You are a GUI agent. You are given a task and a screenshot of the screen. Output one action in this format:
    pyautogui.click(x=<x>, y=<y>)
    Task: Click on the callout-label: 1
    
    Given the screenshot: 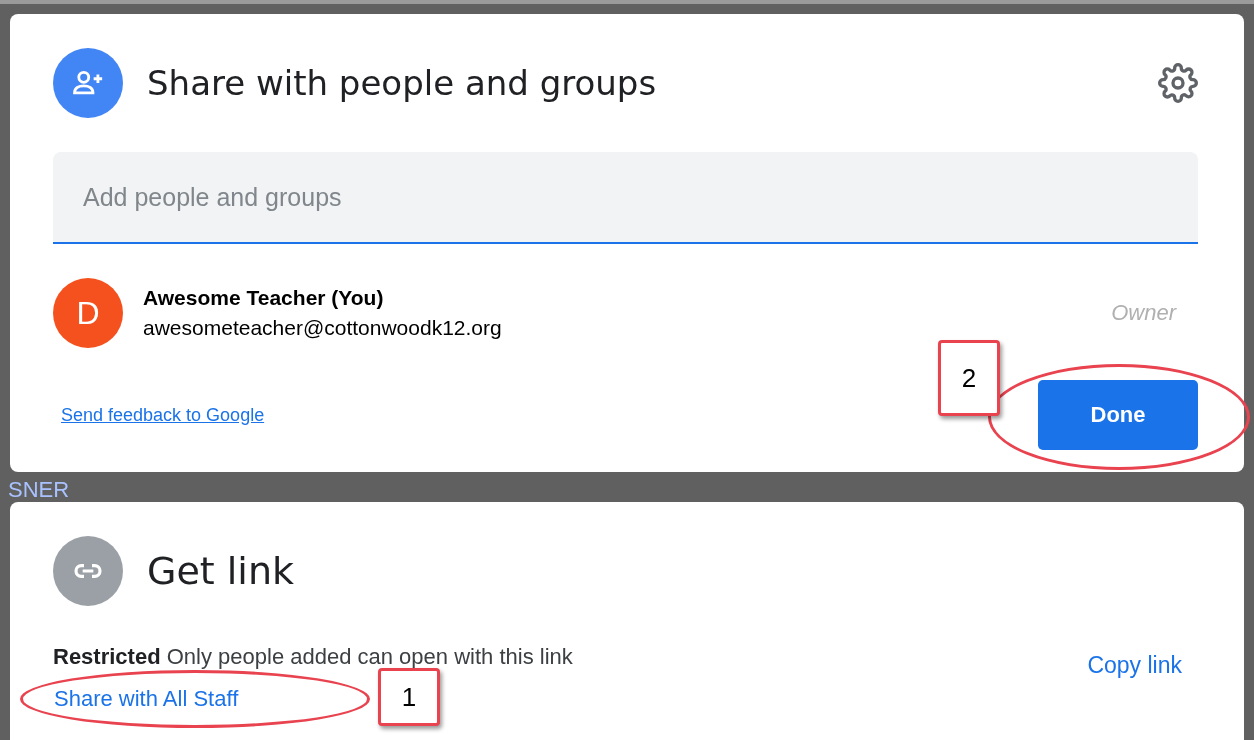 What is the action you would take?
    pyautogui.click(x=409, y=697)
    